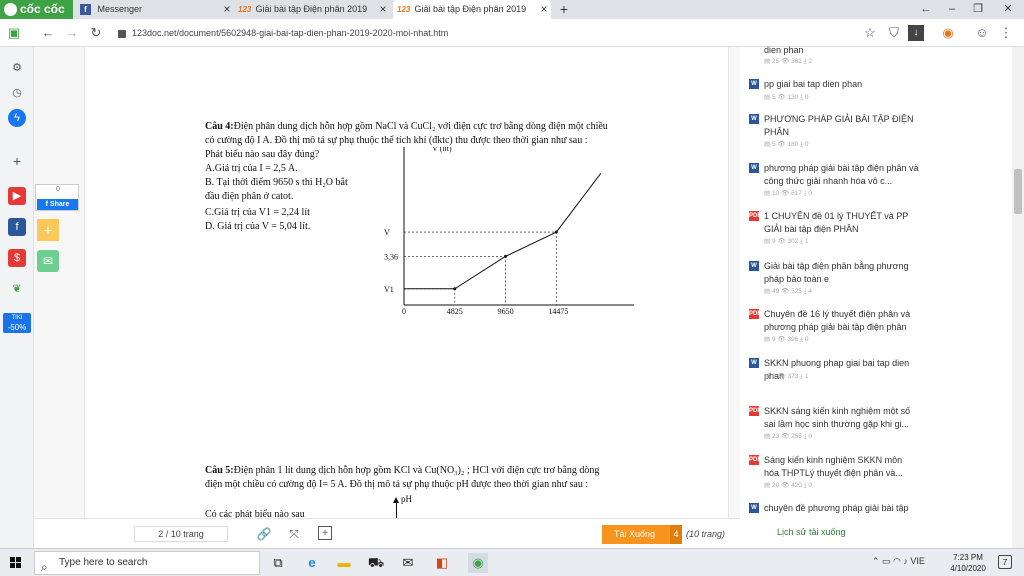  What do you see at coordinates (313, 9) in the screenshot?
I see `tab-giai-bai-tap-1: 123 Giải bài tập Điện phân 2019 ×` at bounding box center [313, 9].